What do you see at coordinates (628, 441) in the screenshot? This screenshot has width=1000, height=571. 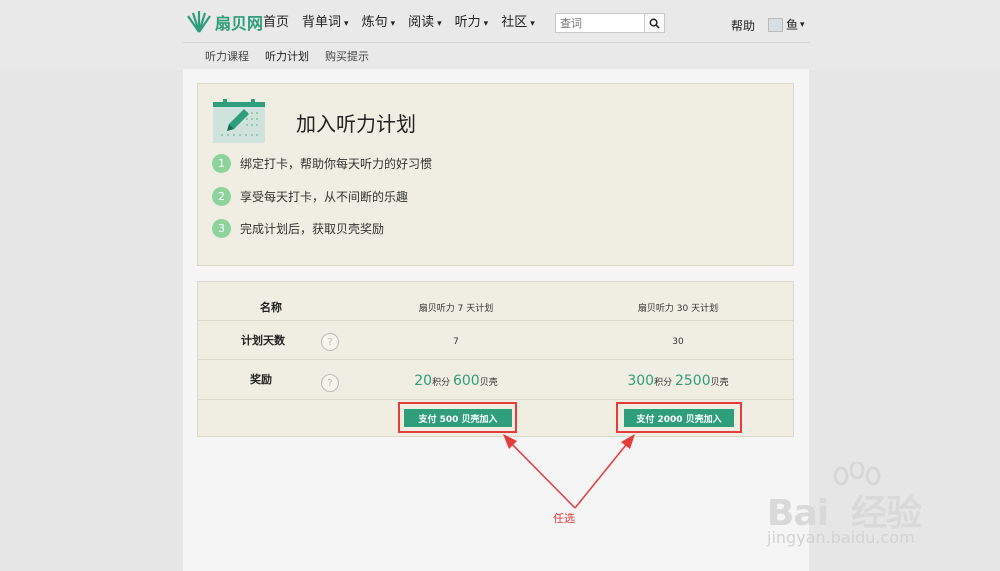 I see `arrow-head` at bounding box center [628, 441].